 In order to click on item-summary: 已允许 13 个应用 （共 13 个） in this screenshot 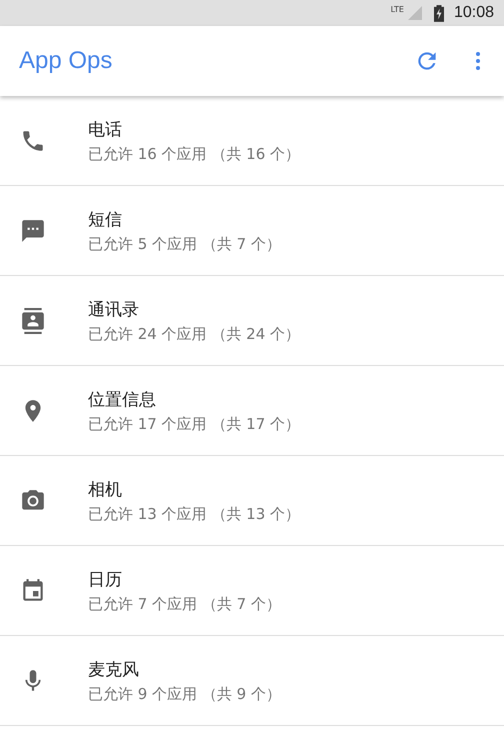, I will do `click(194, 514)`.